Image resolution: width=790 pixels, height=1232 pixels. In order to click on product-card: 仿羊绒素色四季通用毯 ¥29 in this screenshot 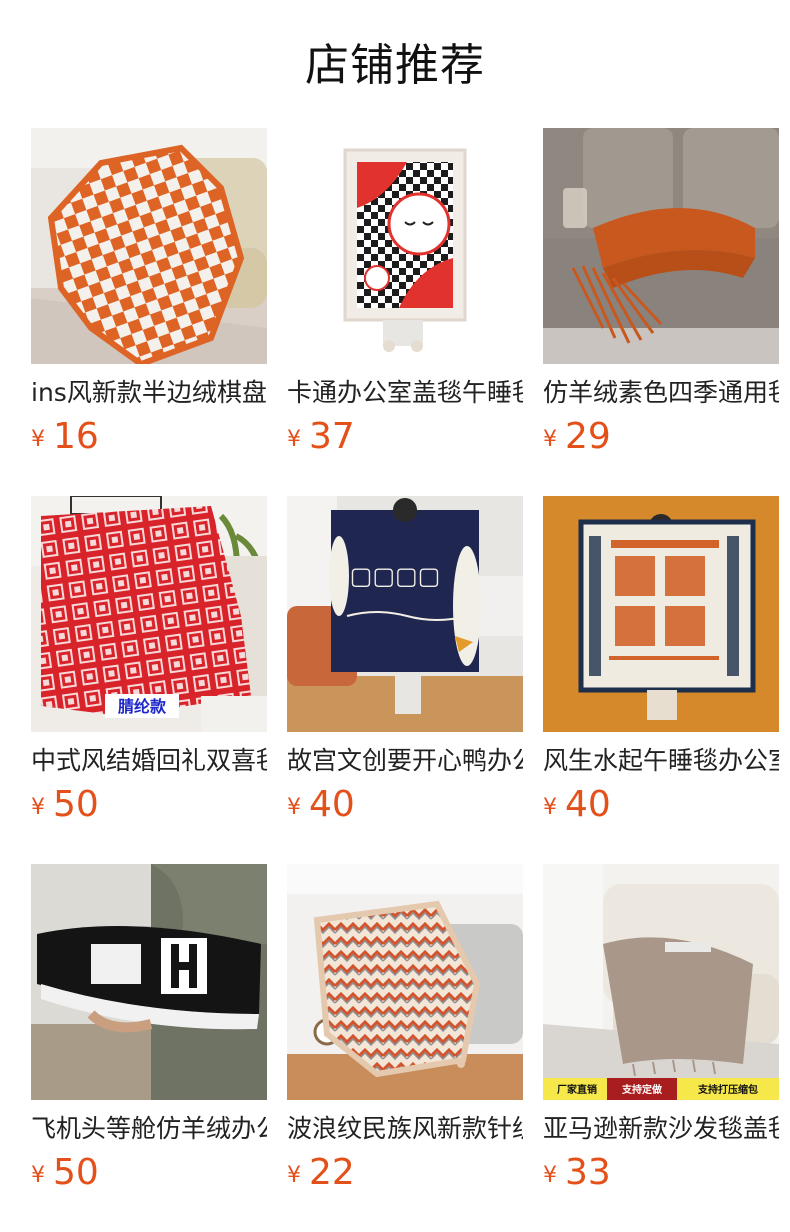, I will do `click(661, 312)`.